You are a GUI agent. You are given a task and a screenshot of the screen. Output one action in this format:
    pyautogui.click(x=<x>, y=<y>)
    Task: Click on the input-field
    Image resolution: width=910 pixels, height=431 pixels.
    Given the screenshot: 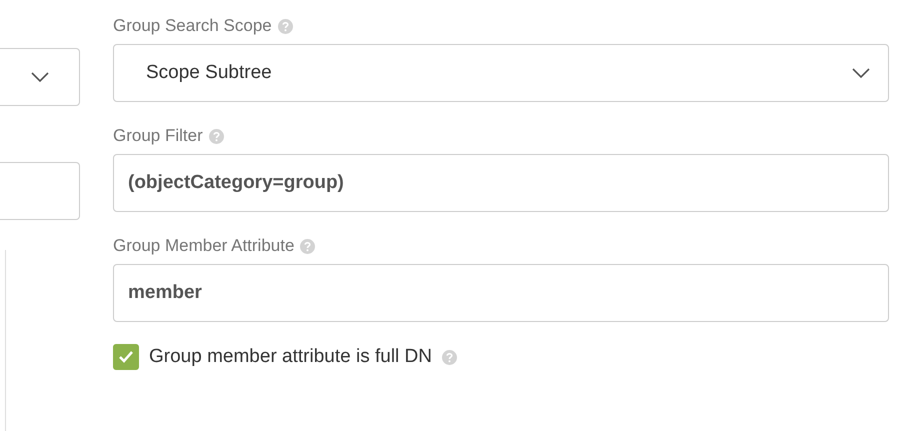 What is the action you would take?
    pyautogui.click(x=40, y=191)
    